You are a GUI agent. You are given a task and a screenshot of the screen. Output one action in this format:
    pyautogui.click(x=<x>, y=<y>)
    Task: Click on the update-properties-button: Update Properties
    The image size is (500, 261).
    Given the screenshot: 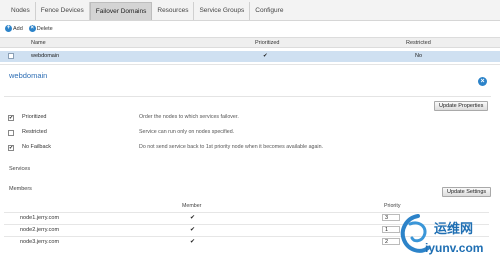 What is the action you would take?
    pyautogui.click(x=461, y=106)
    